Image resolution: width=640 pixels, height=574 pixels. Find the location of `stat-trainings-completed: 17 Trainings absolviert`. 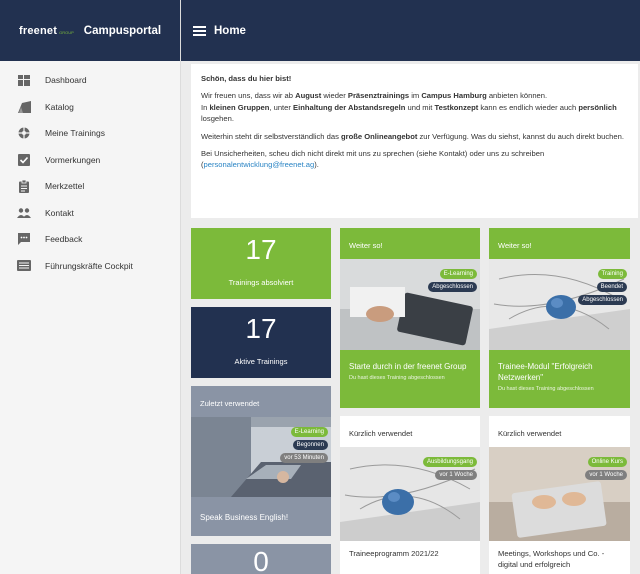

stat-trainings-completed: 17 Trainings absolviert is located at coordinates (261, 263).